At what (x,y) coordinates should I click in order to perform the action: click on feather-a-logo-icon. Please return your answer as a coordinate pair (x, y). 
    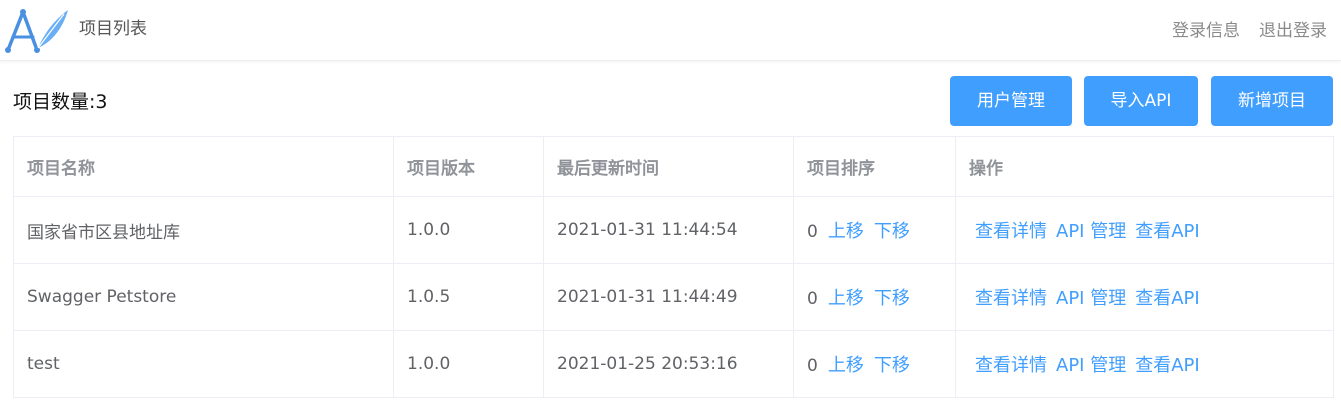
    Looking at the image, I should click on (37, 30).